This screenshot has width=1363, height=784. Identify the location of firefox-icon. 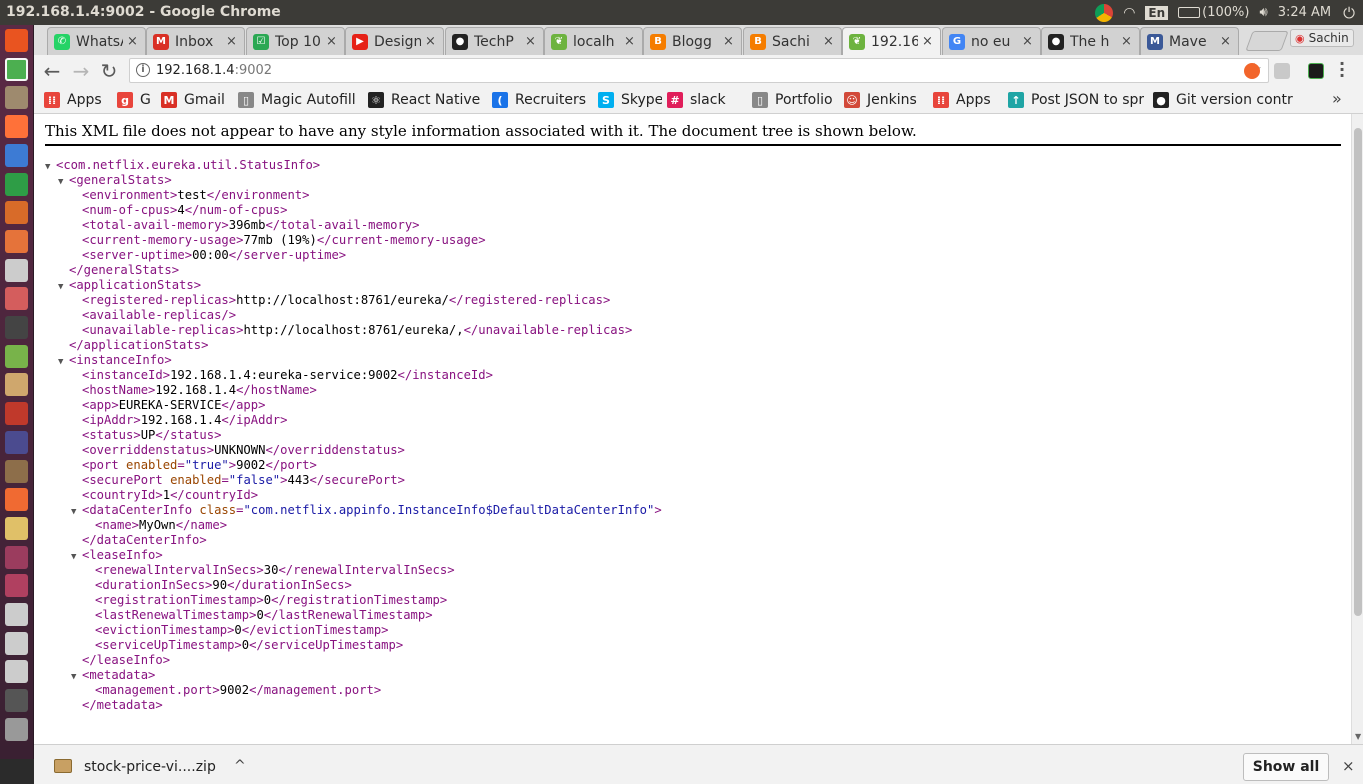
(16, 127).